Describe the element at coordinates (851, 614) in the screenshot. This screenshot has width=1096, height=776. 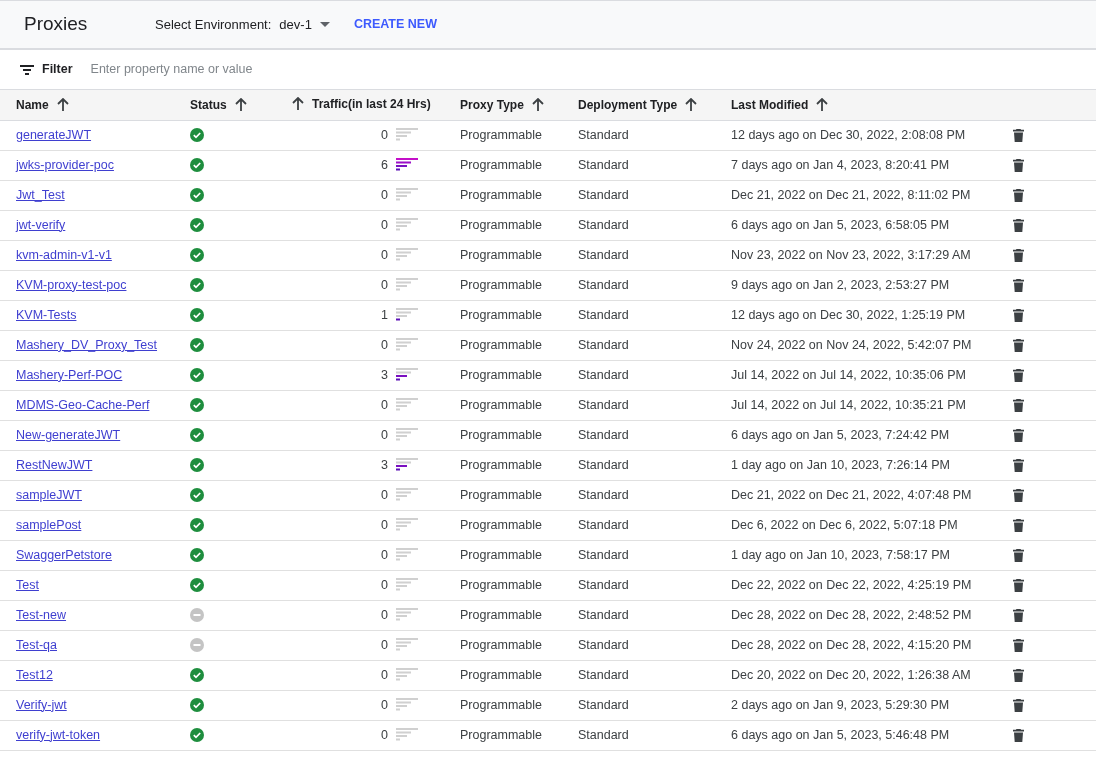
I see `last-modified: Dec 28, 2022 on Dec 28, 2022, 2:48:52 PM` at that location.